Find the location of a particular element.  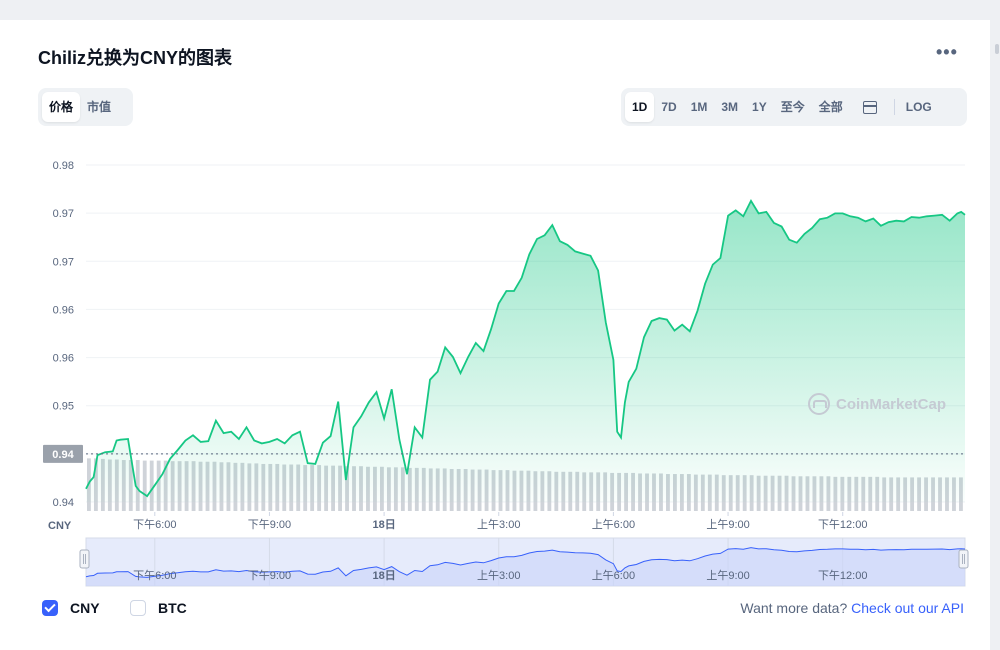

currency-axis-label: CNY is located at coordinates (60, 526).